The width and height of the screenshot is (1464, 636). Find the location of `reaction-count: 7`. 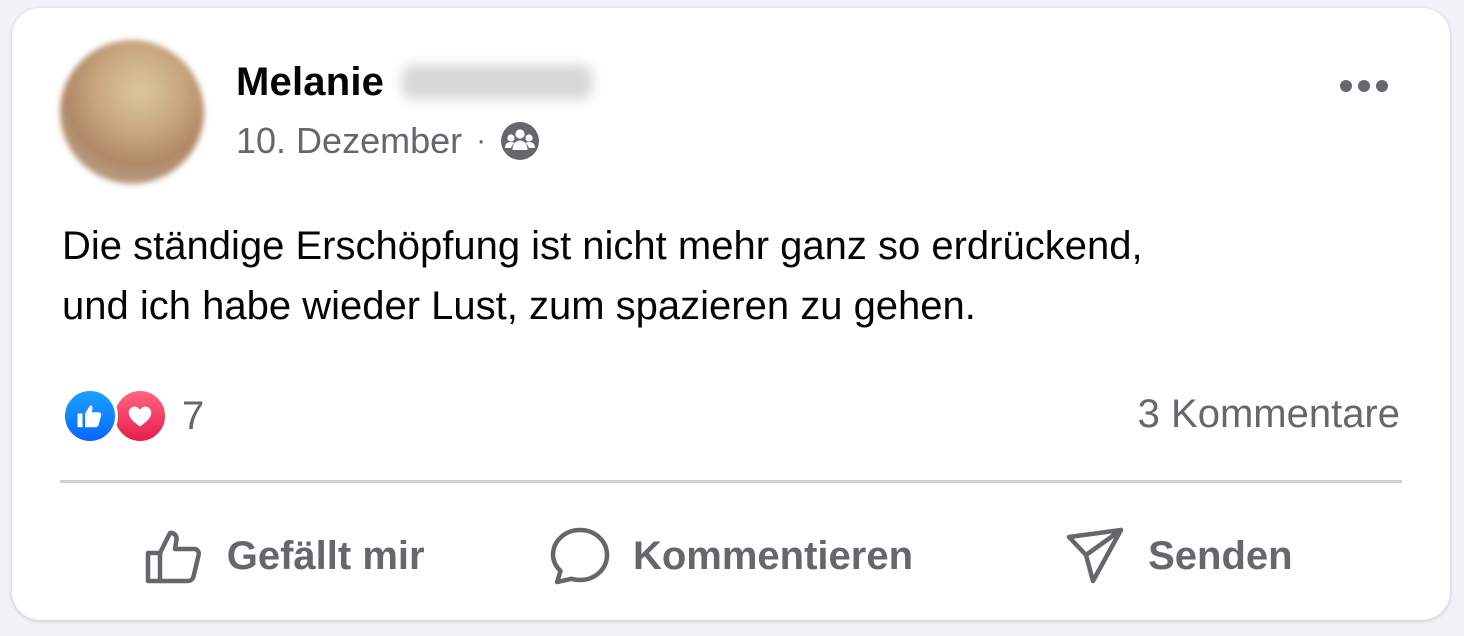

reaction-count: 7 is located at coordinates (193, 415).